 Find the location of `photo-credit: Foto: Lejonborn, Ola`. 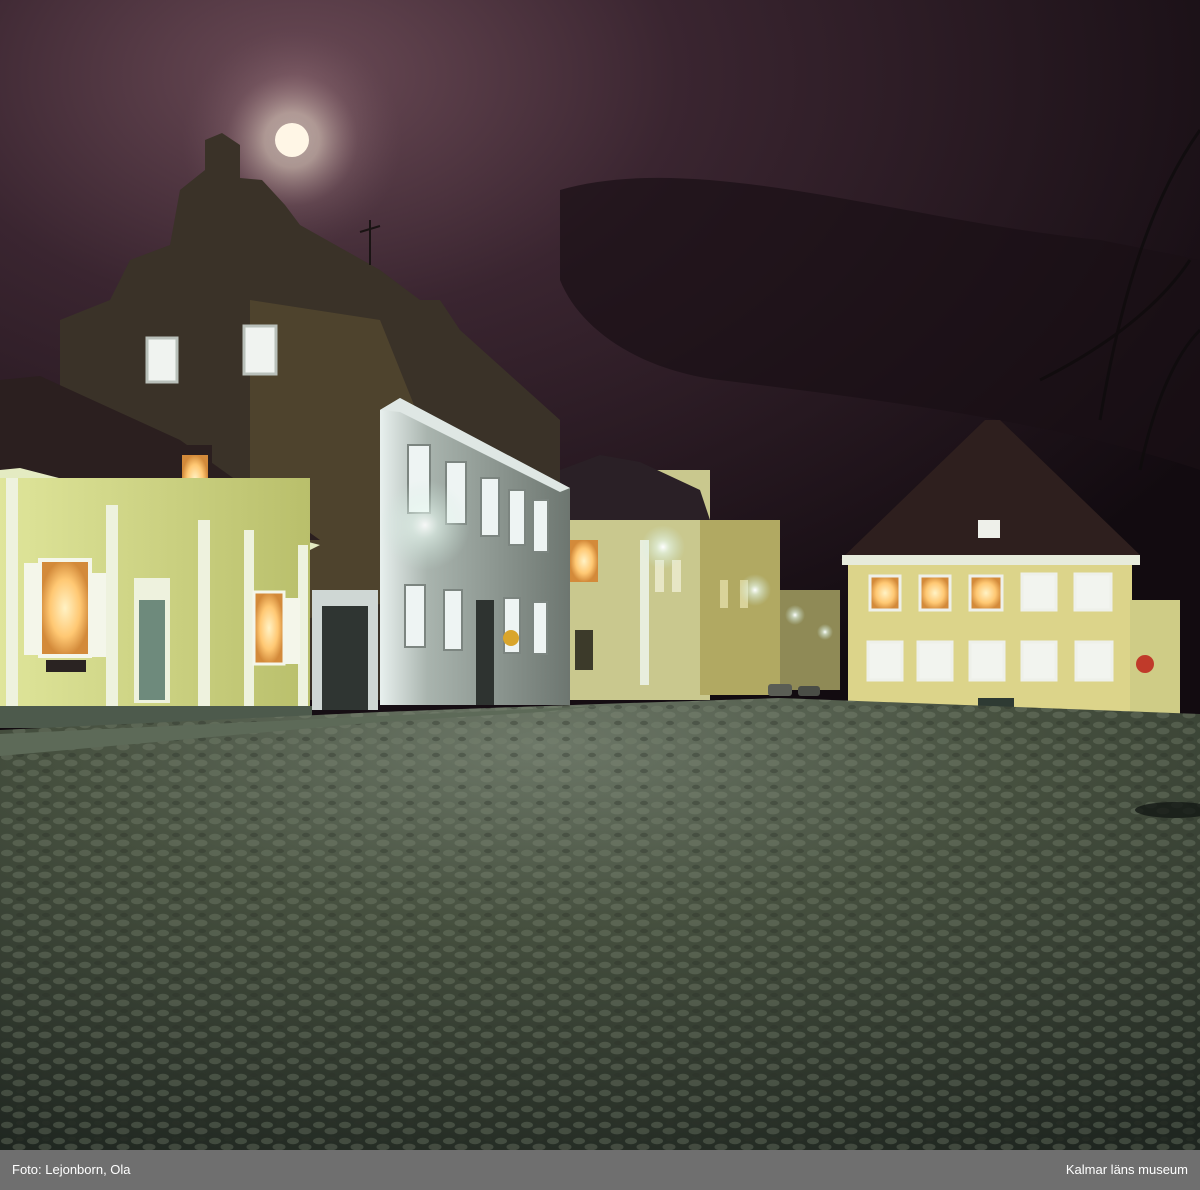

photo-credit: Foto: Lejonborn, Ola is located at coordinates (71, 1169).